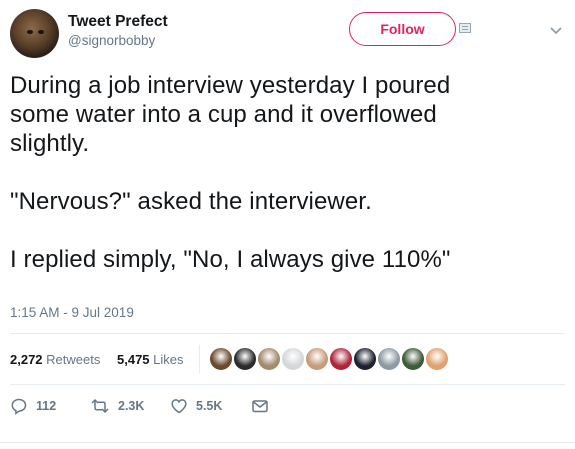  Describe the element at coordinates (73, 359) in the screenshot. I see `retweets-label: Retweets` at that location.